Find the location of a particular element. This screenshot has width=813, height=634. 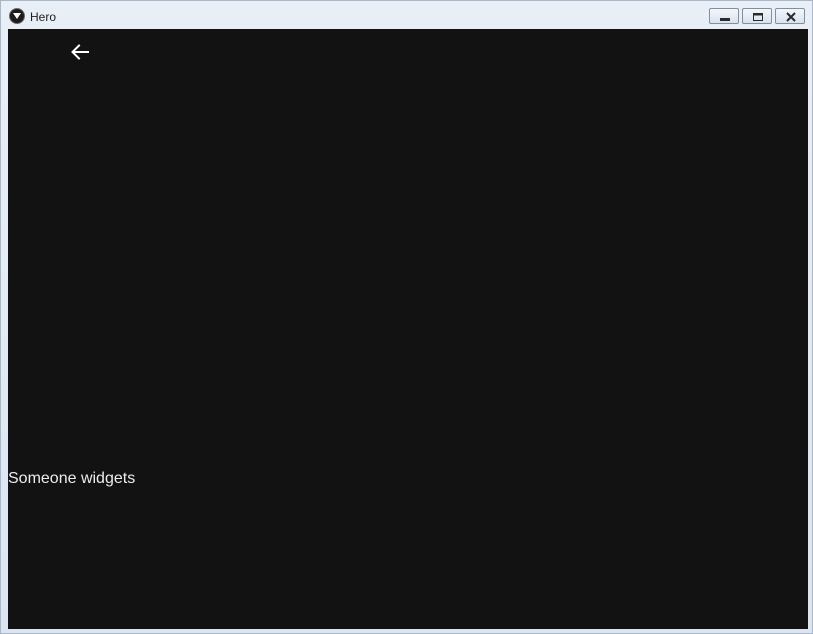

maximize-button is located at coordinates (757, 16).